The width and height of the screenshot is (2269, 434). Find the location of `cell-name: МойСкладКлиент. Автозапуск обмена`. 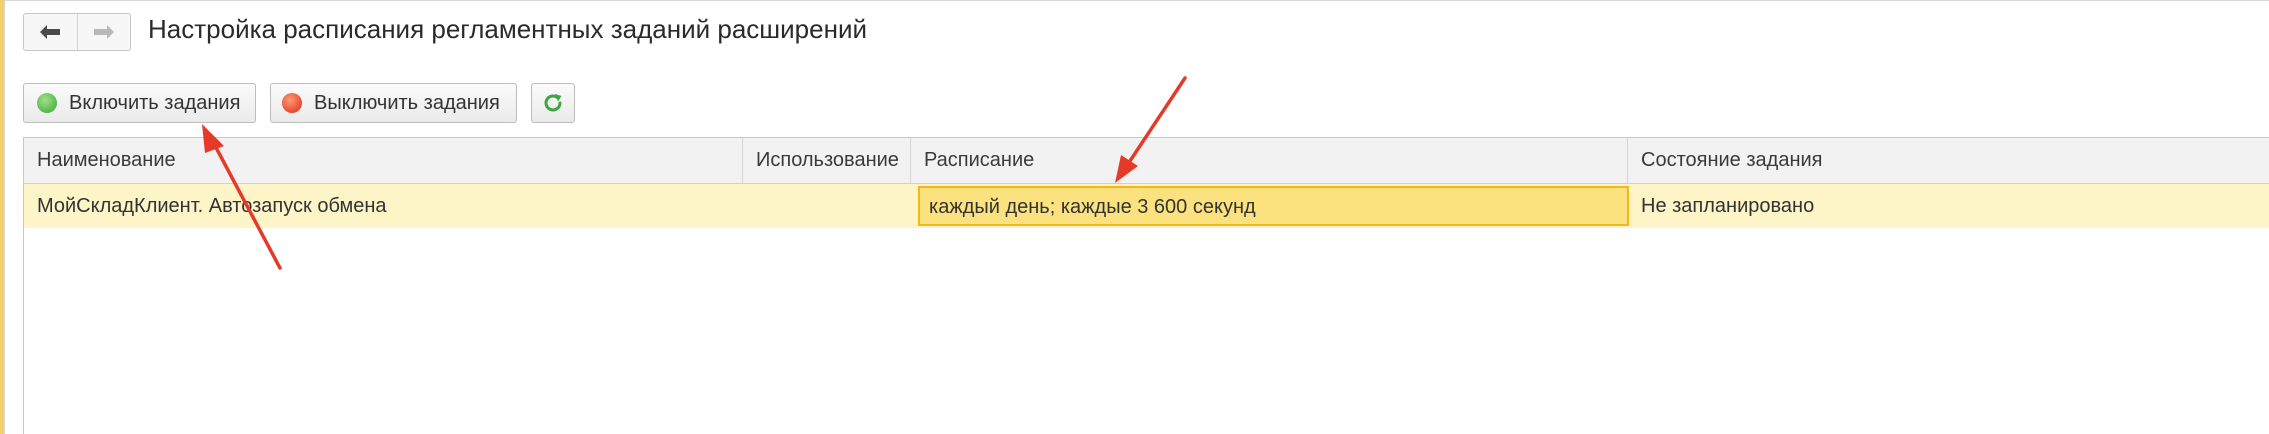

cell-name: МойСкладКлиент. Автозапуск обмена is located at coordinates (383, 206).